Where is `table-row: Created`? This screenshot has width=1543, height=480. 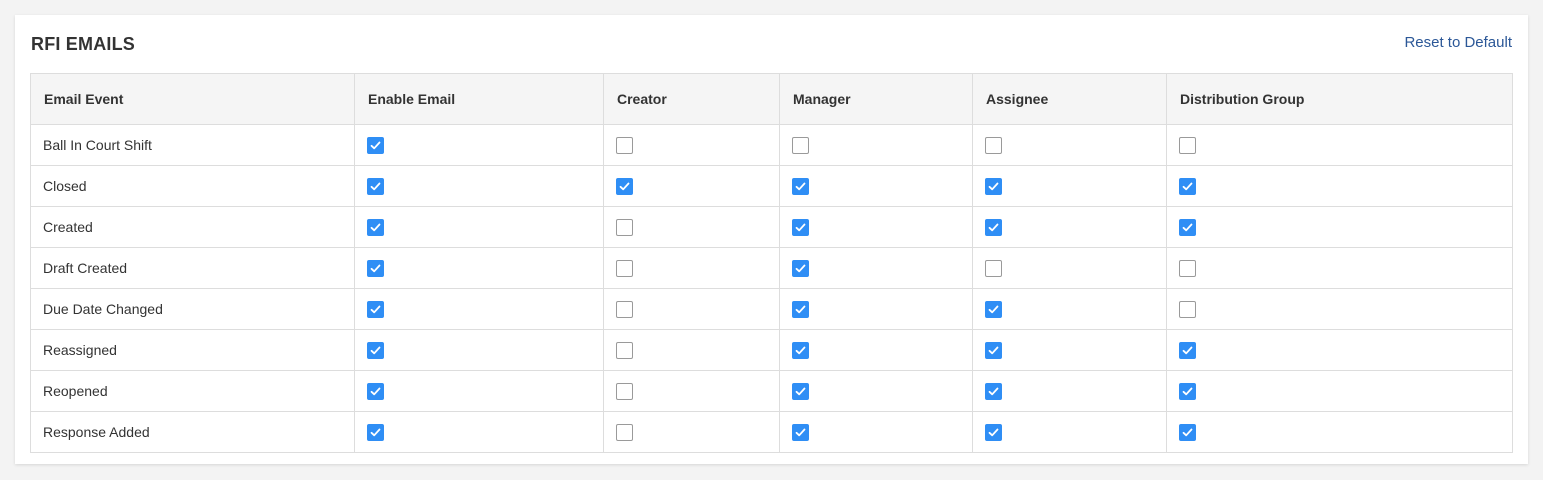 table-row: Created is located at coordinates (771, 227).